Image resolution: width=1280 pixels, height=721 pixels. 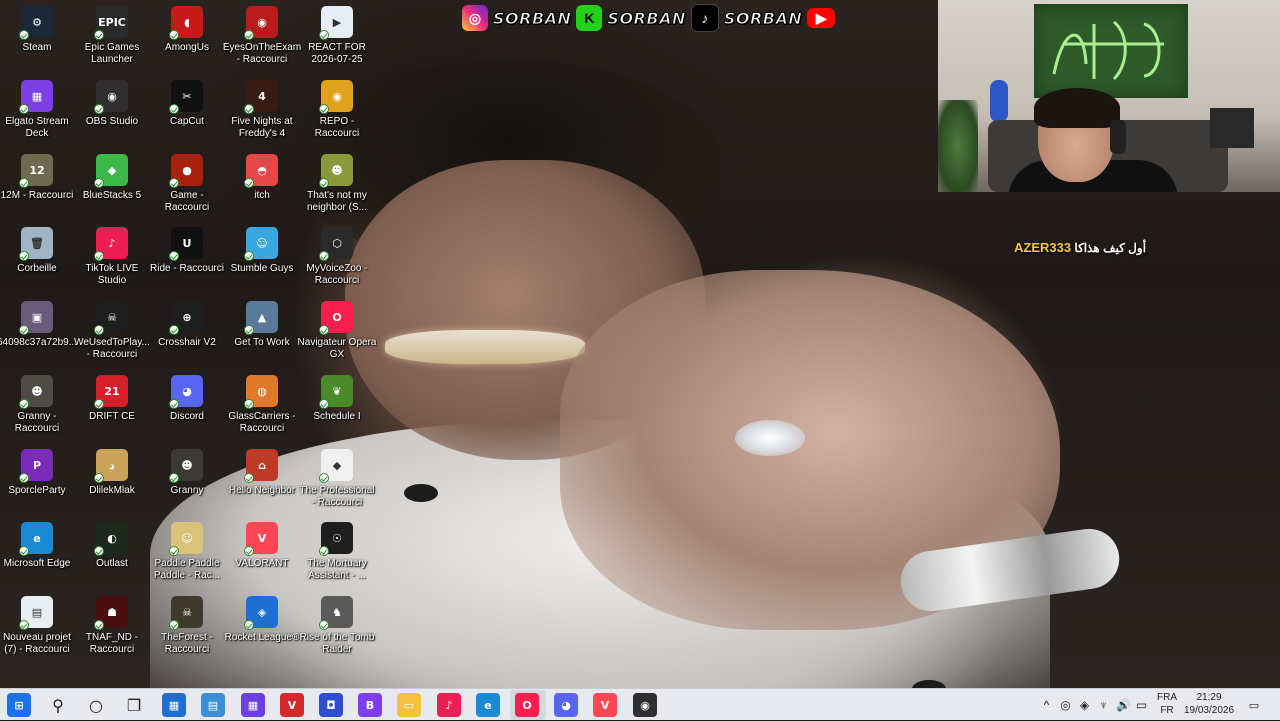 What do you see at coordinates (112, 183) in the screenshot?
I see `desktop-shortcut: ◆ BlueStacks 5` at bounding box center [112, 183].